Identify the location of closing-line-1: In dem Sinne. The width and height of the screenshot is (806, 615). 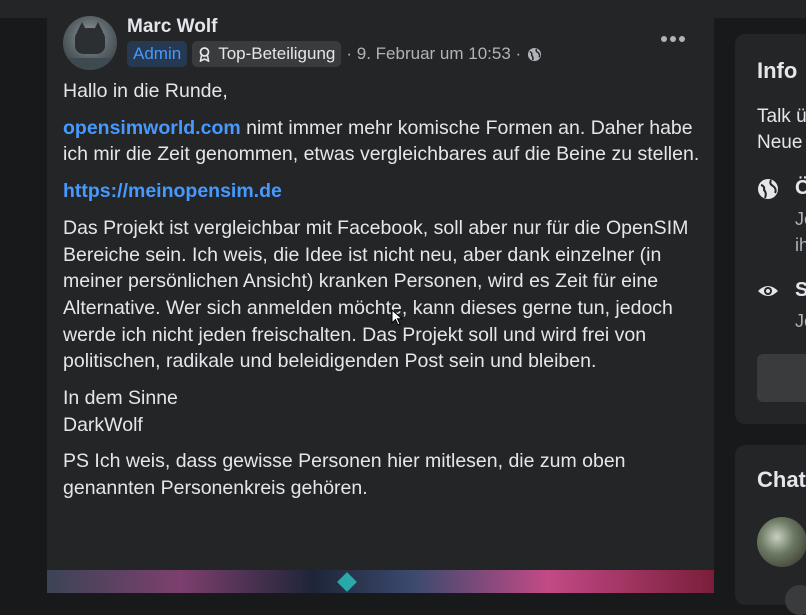
(120, 398).